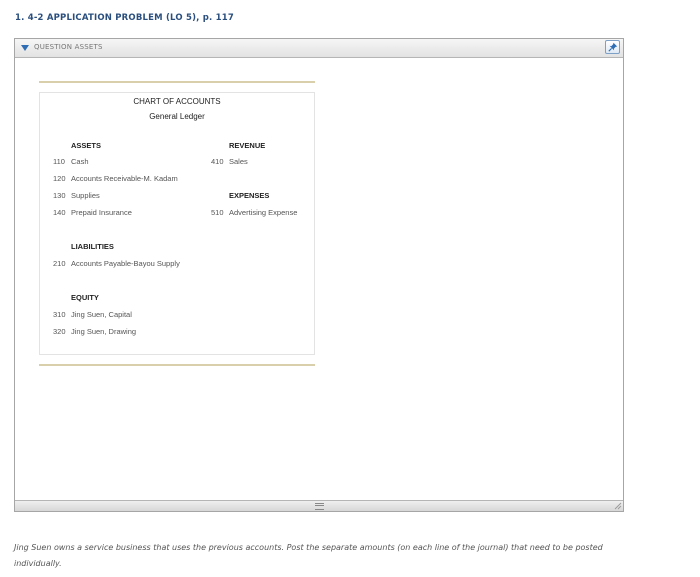 The width and height of the screenshot is (700, 577). I want to click on expenses-heading: EXPENSES, so click(249, 195).